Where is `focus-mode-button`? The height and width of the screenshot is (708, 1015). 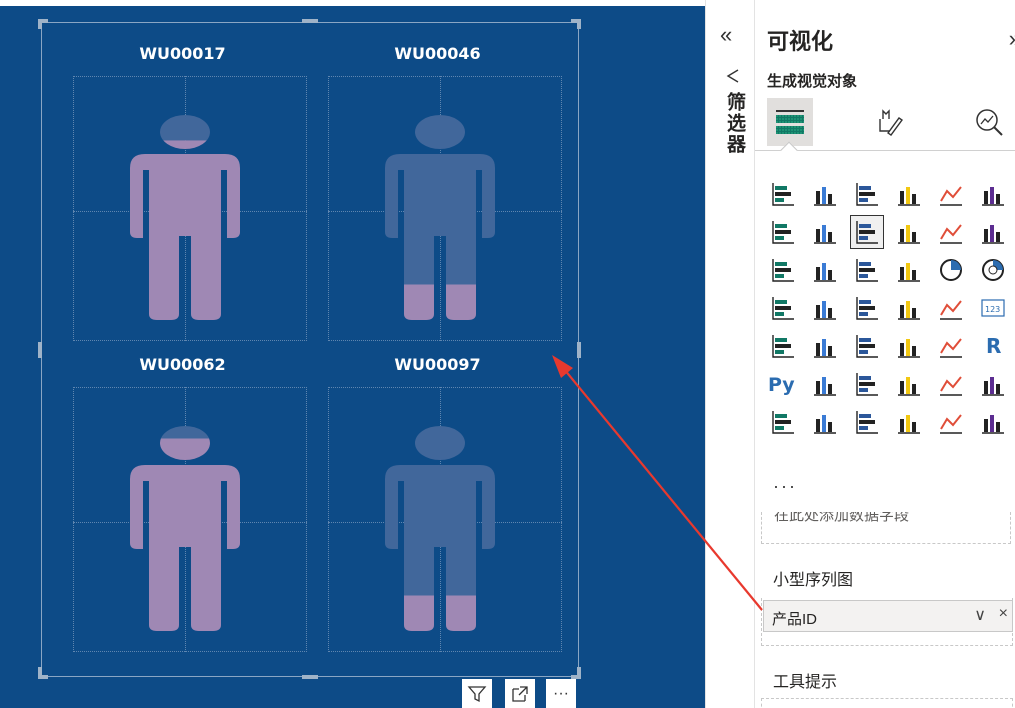
focus-mode-button is located at coordinates (520, 693).